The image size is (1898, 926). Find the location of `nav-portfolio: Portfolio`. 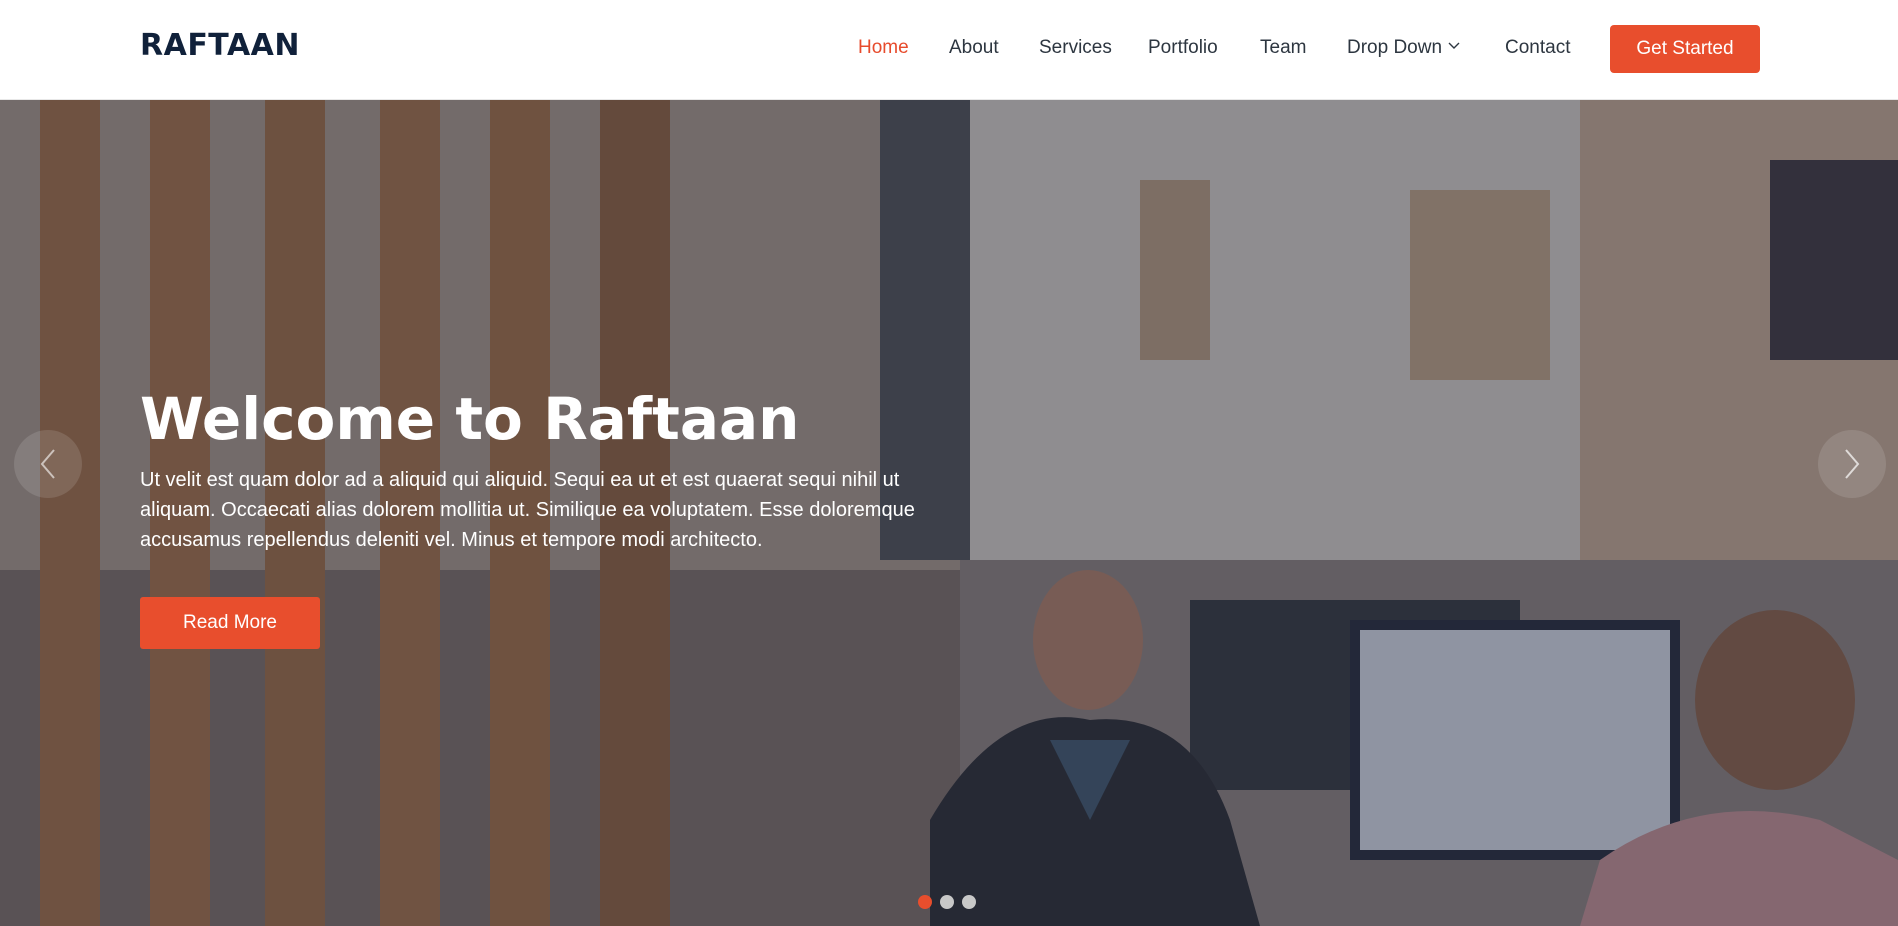

nav-portfolio: Portfolio is located at coordinates (1183, 48).